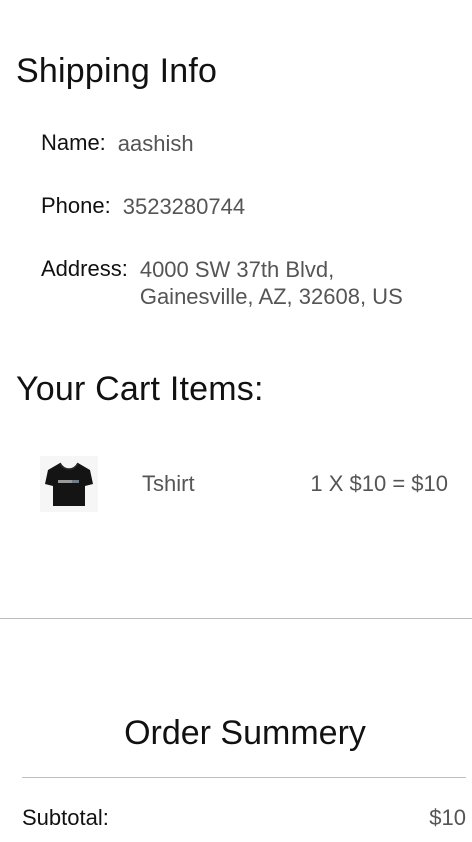 This screenshot has height=842, width=472. What do you see at coordinates (271, 296) in the screenshot?
I see `address-line-2: Gainesville, AZ, 32608, US` at bounding box center [271, 296].